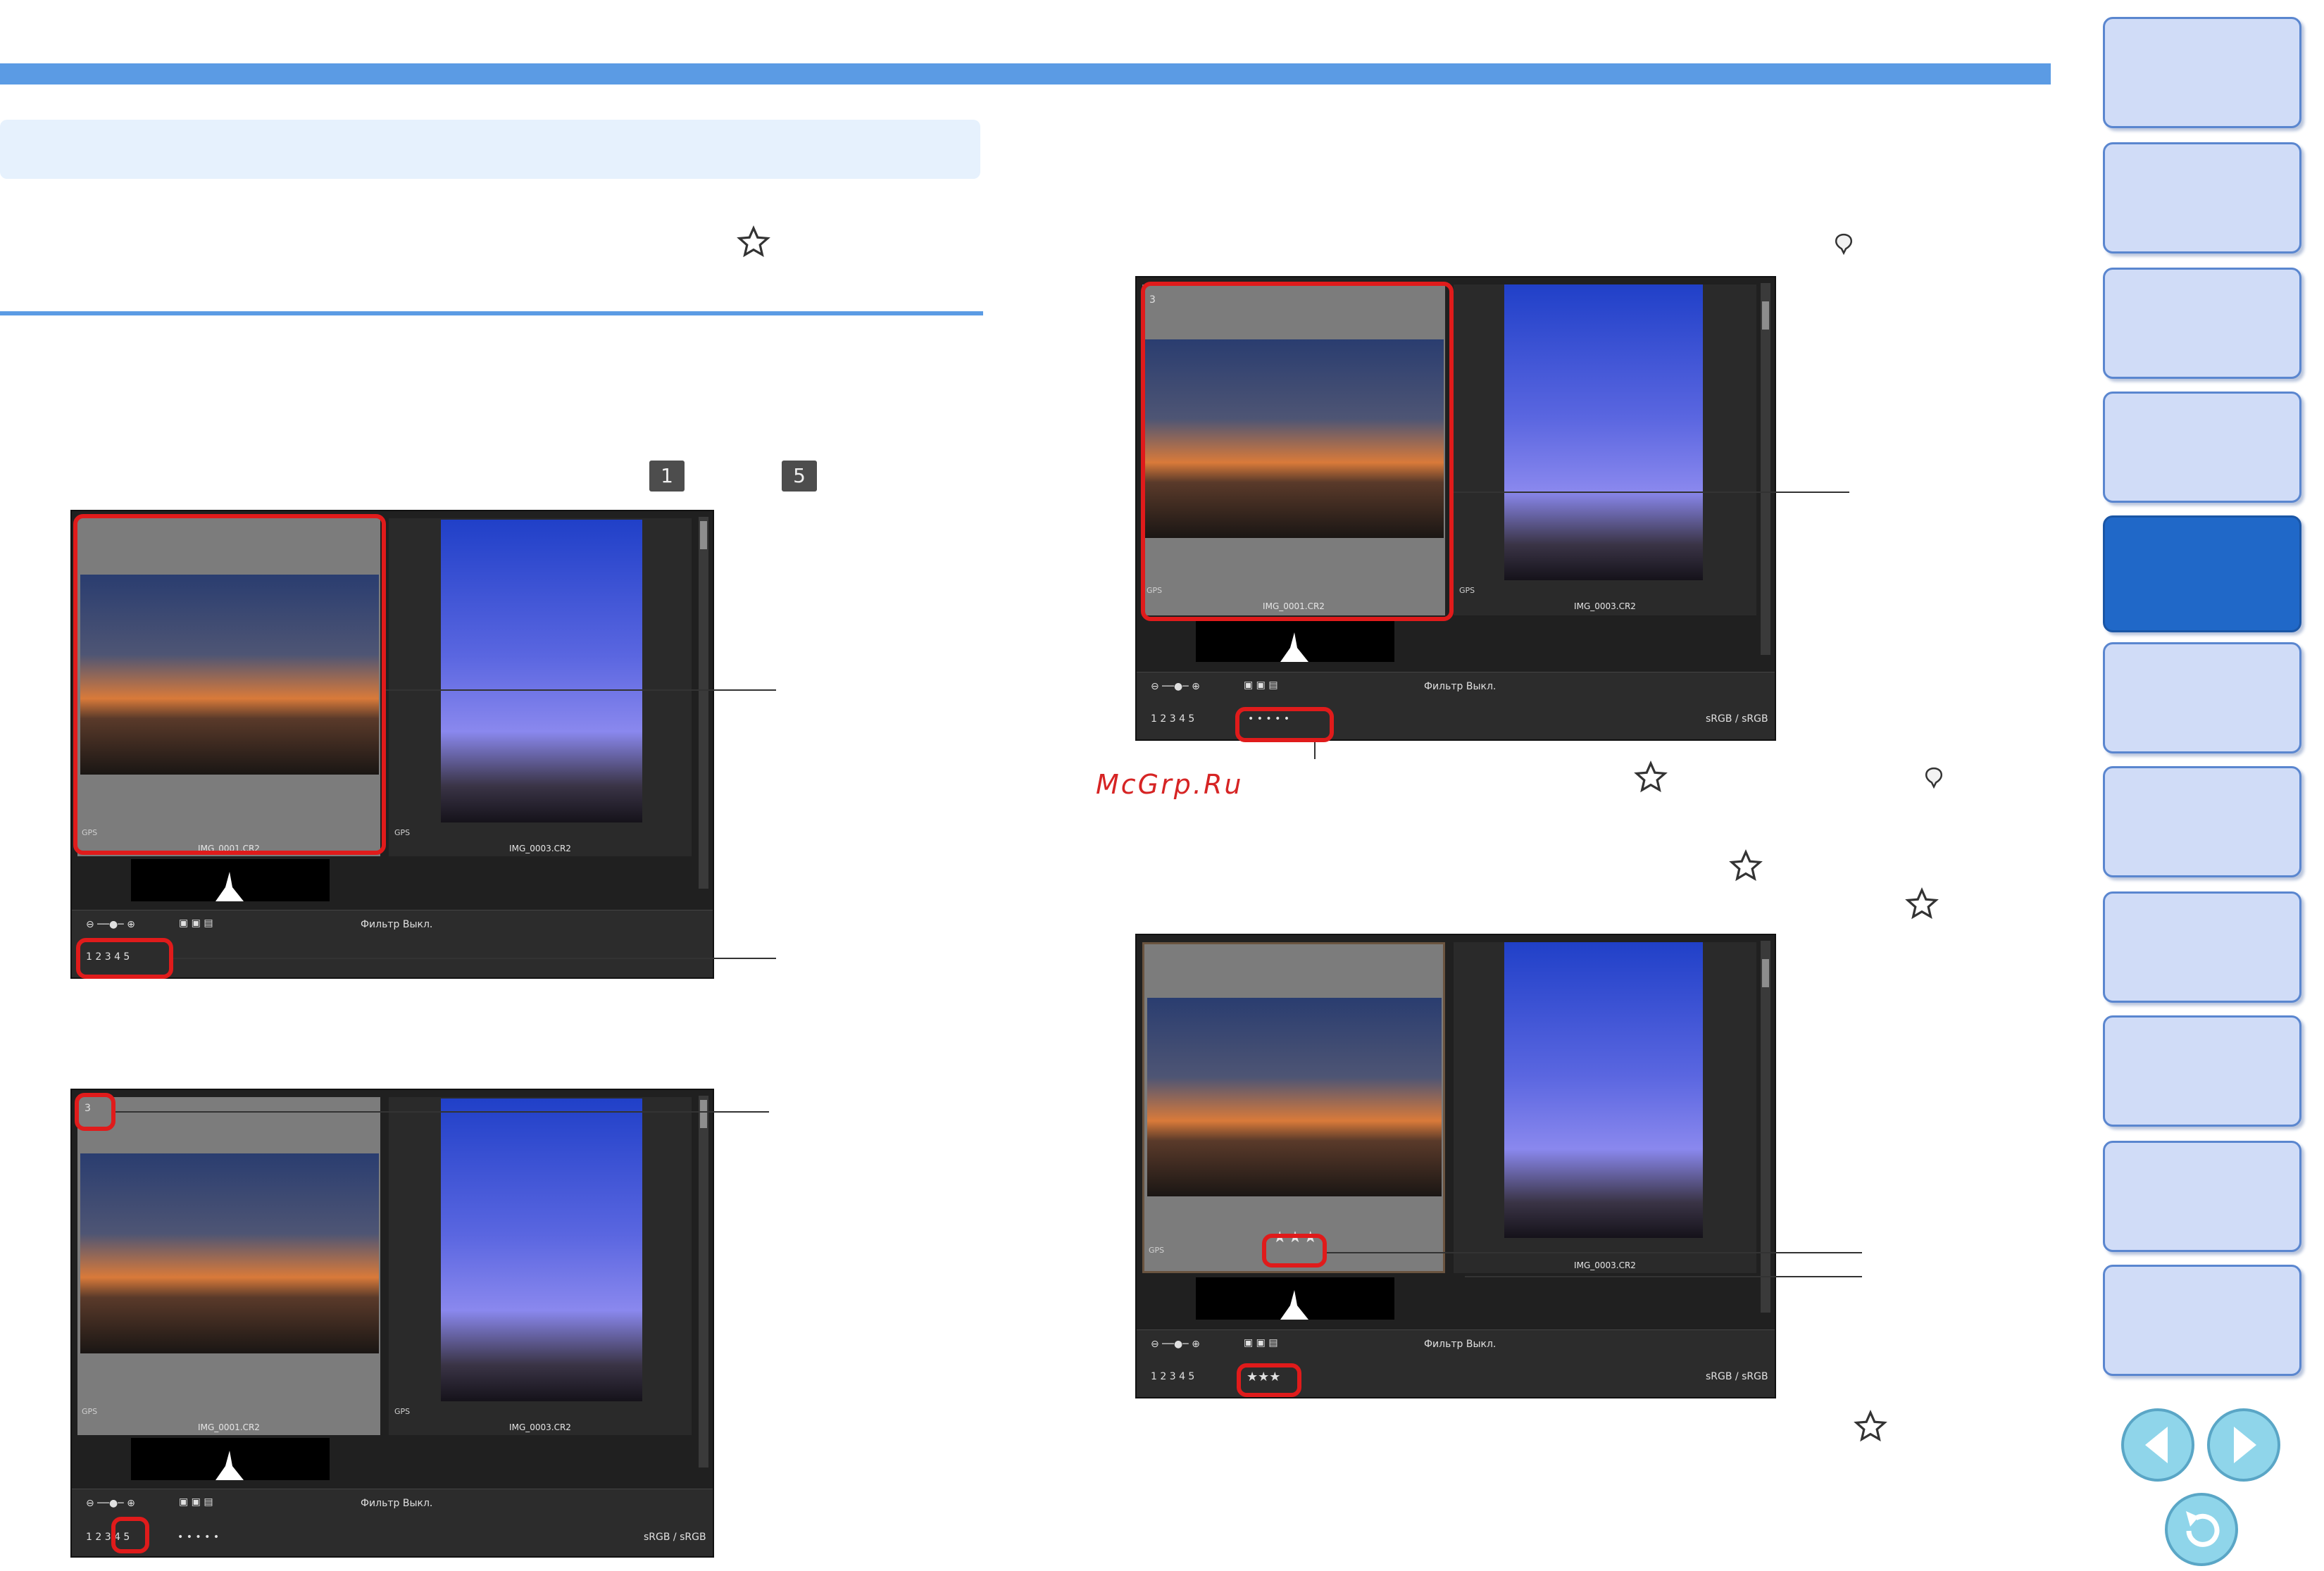  I want to click on thumbnail-tile: IMG_0003.CR2, so click(1605, 1108).